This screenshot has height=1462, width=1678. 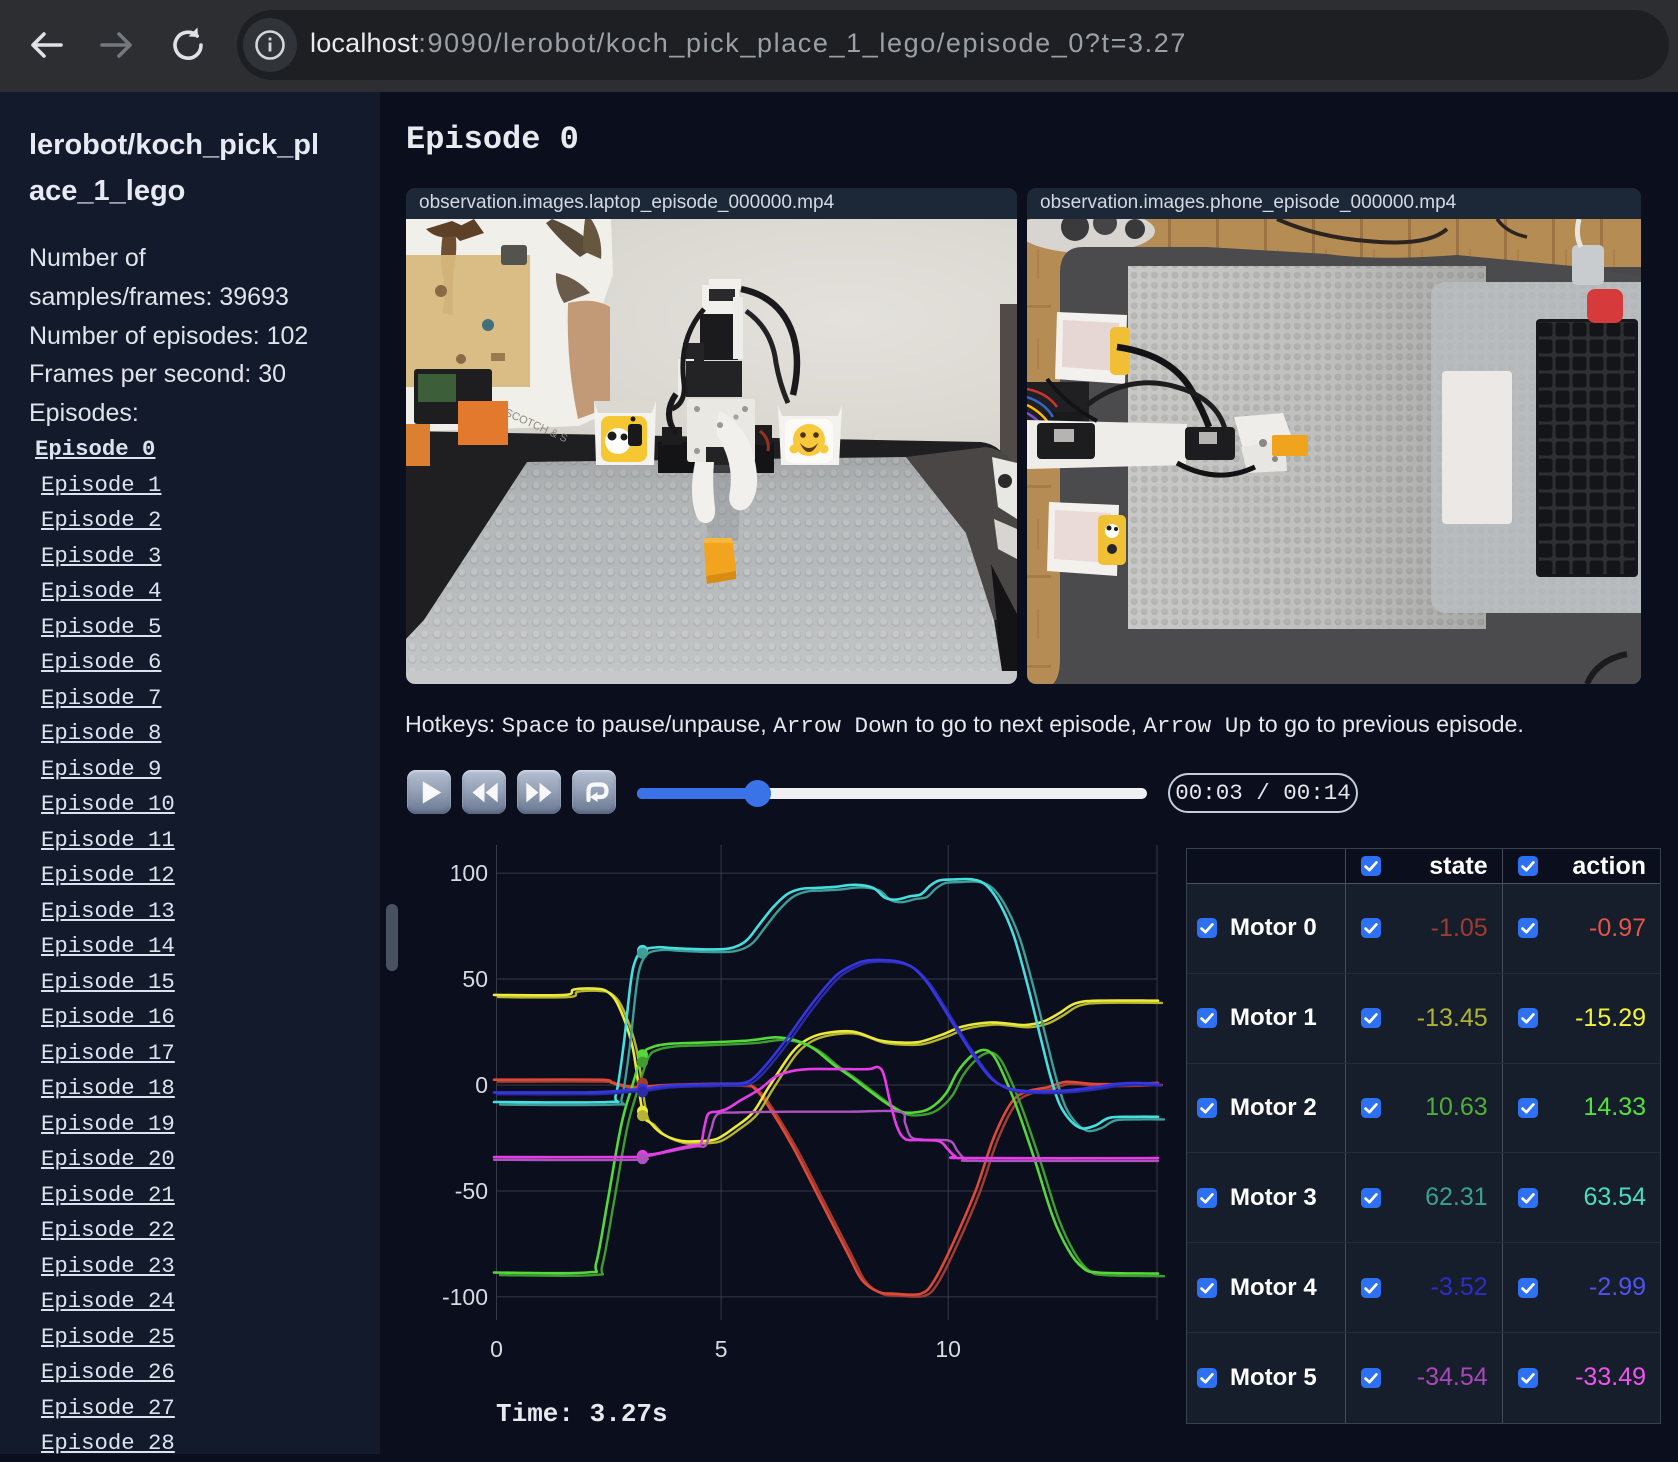 I want to click on svg-text: -50, so click(x=471, y=1191).